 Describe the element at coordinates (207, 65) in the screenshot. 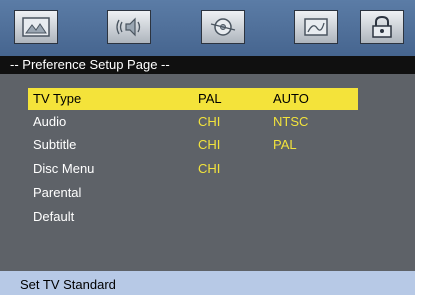

I see `page-title-bar: -- Preference Setup Page --` at that location.